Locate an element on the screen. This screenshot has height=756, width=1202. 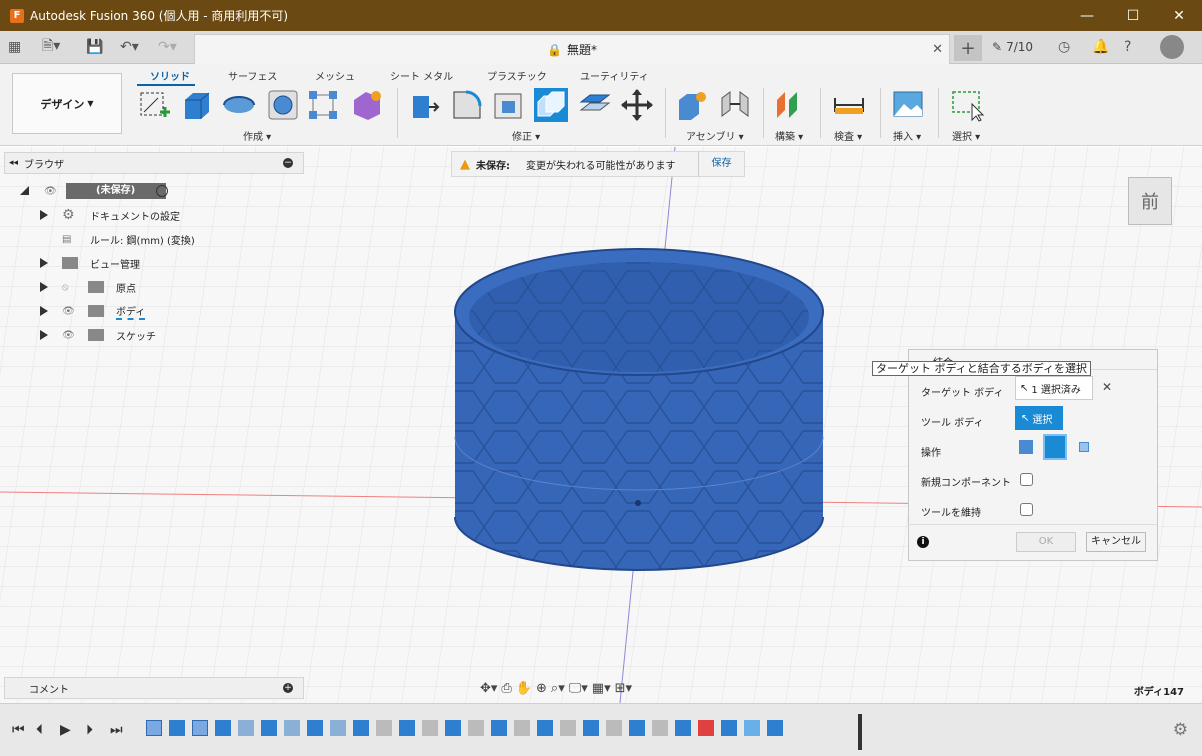
tab-solid: ソリッド is located at coordinates (170, 75).